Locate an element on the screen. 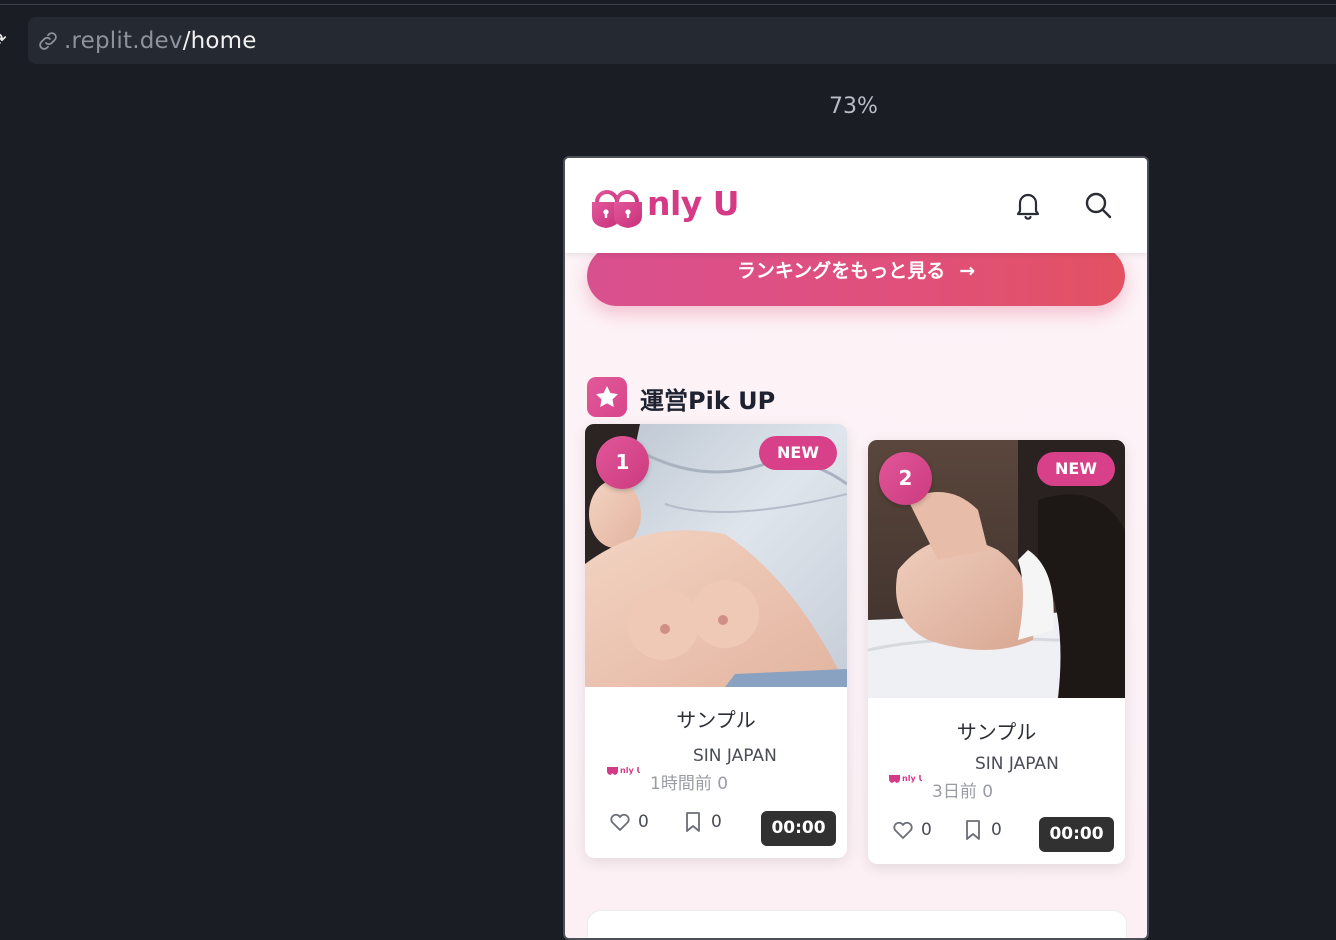 This screenshot has width=1336, height=940. zoom-level: 73% is located at coordinates (853, 106).